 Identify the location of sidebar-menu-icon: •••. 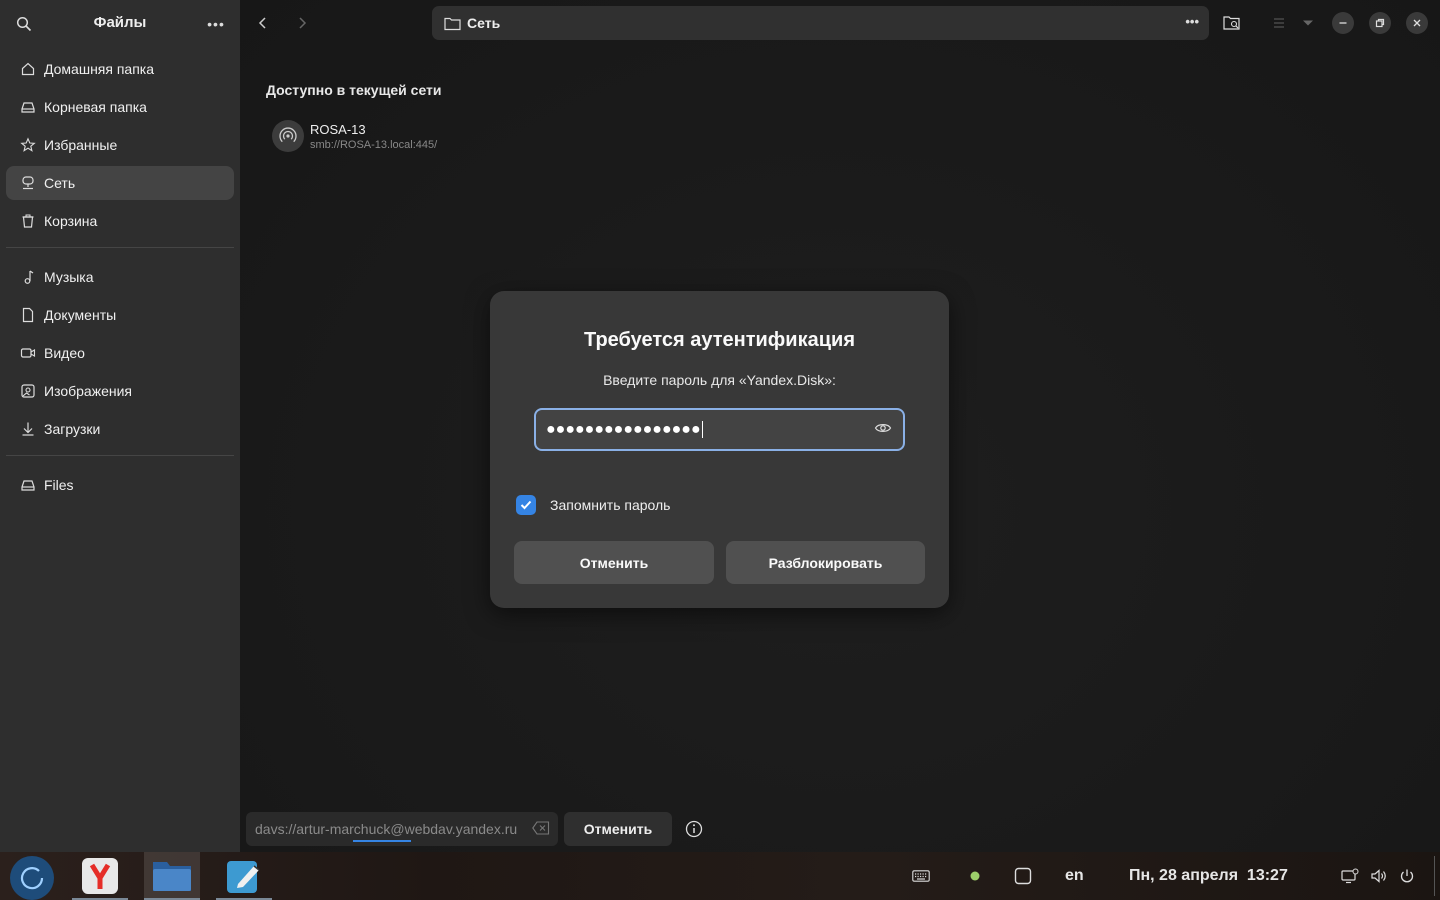
(216, 24).